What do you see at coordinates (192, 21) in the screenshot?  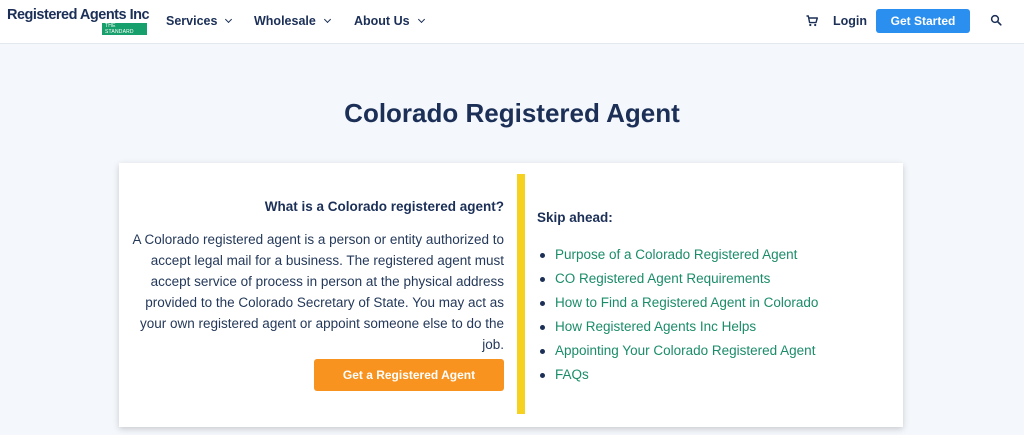 I see `nav-menu-label: Services` at bounding box center [192, 21].